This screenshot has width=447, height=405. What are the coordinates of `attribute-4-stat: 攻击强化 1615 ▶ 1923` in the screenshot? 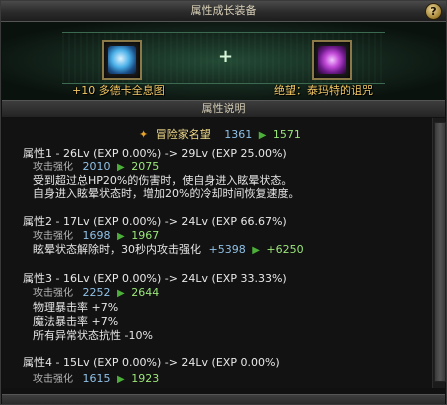 It's located at (96, 378).